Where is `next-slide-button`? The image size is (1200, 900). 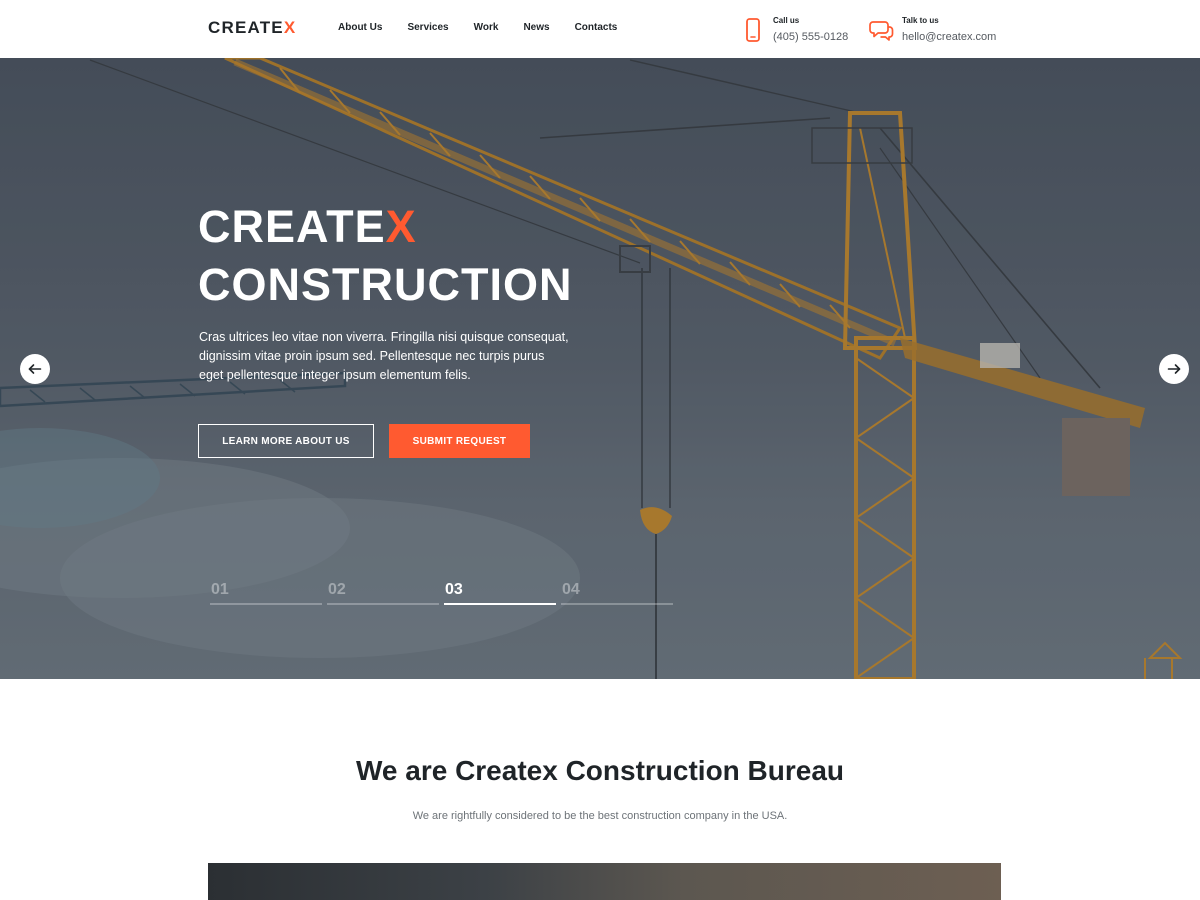 next-slide-button is located at coordinates (1174, 369).